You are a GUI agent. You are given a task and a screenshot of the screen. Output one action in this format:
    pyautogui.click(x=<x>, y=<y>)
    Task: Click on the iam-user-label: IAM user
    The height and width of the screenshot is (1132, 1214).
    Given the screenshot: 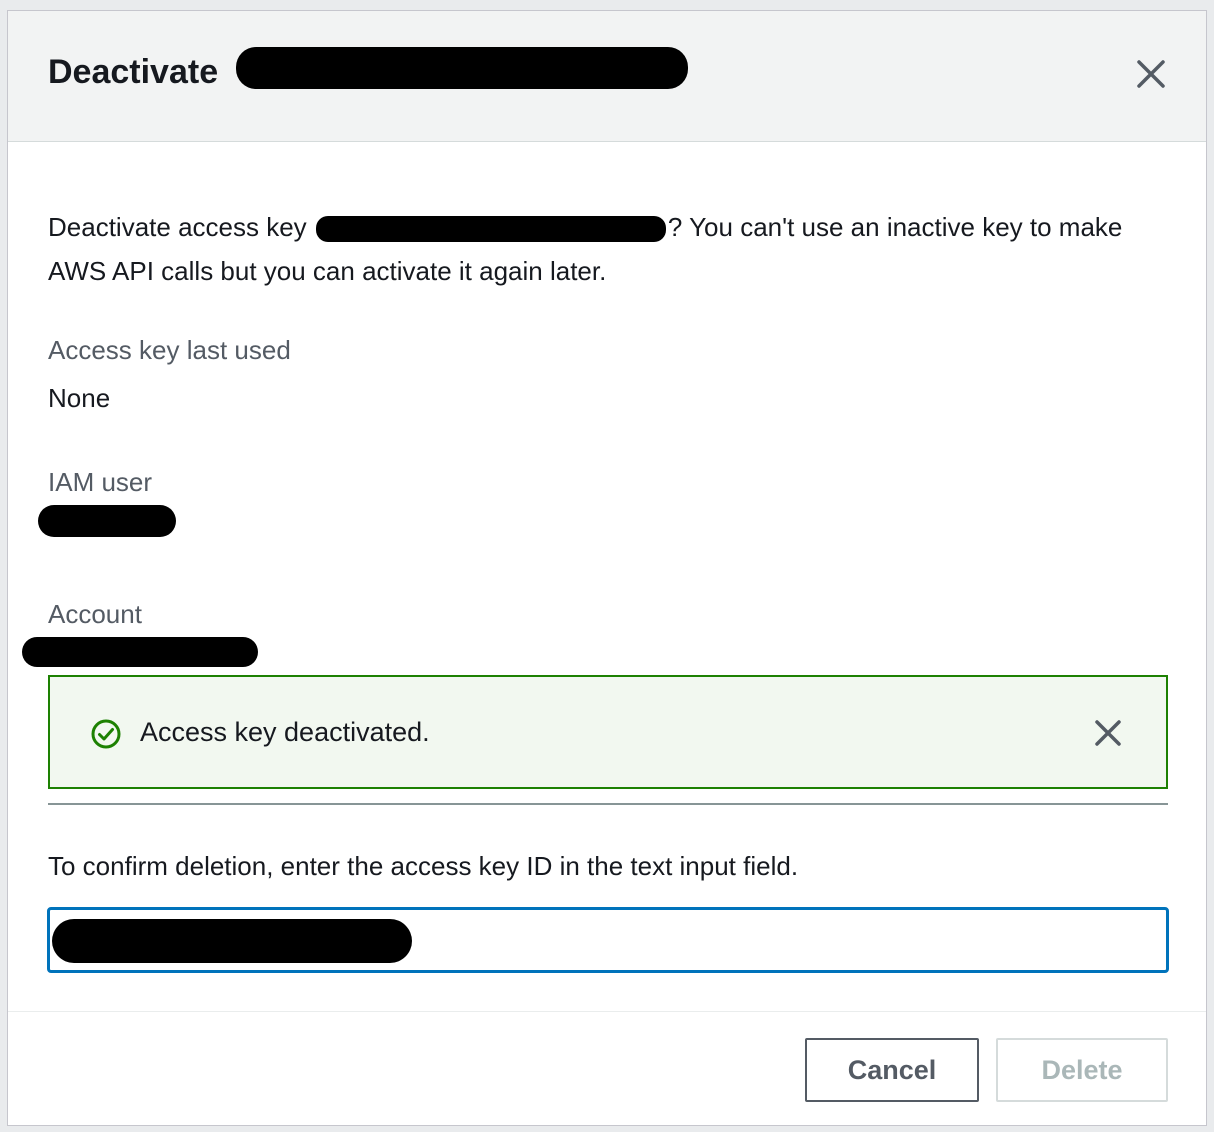 What is the action you would take?
    pyautogui.click(x=100, y=482)
    